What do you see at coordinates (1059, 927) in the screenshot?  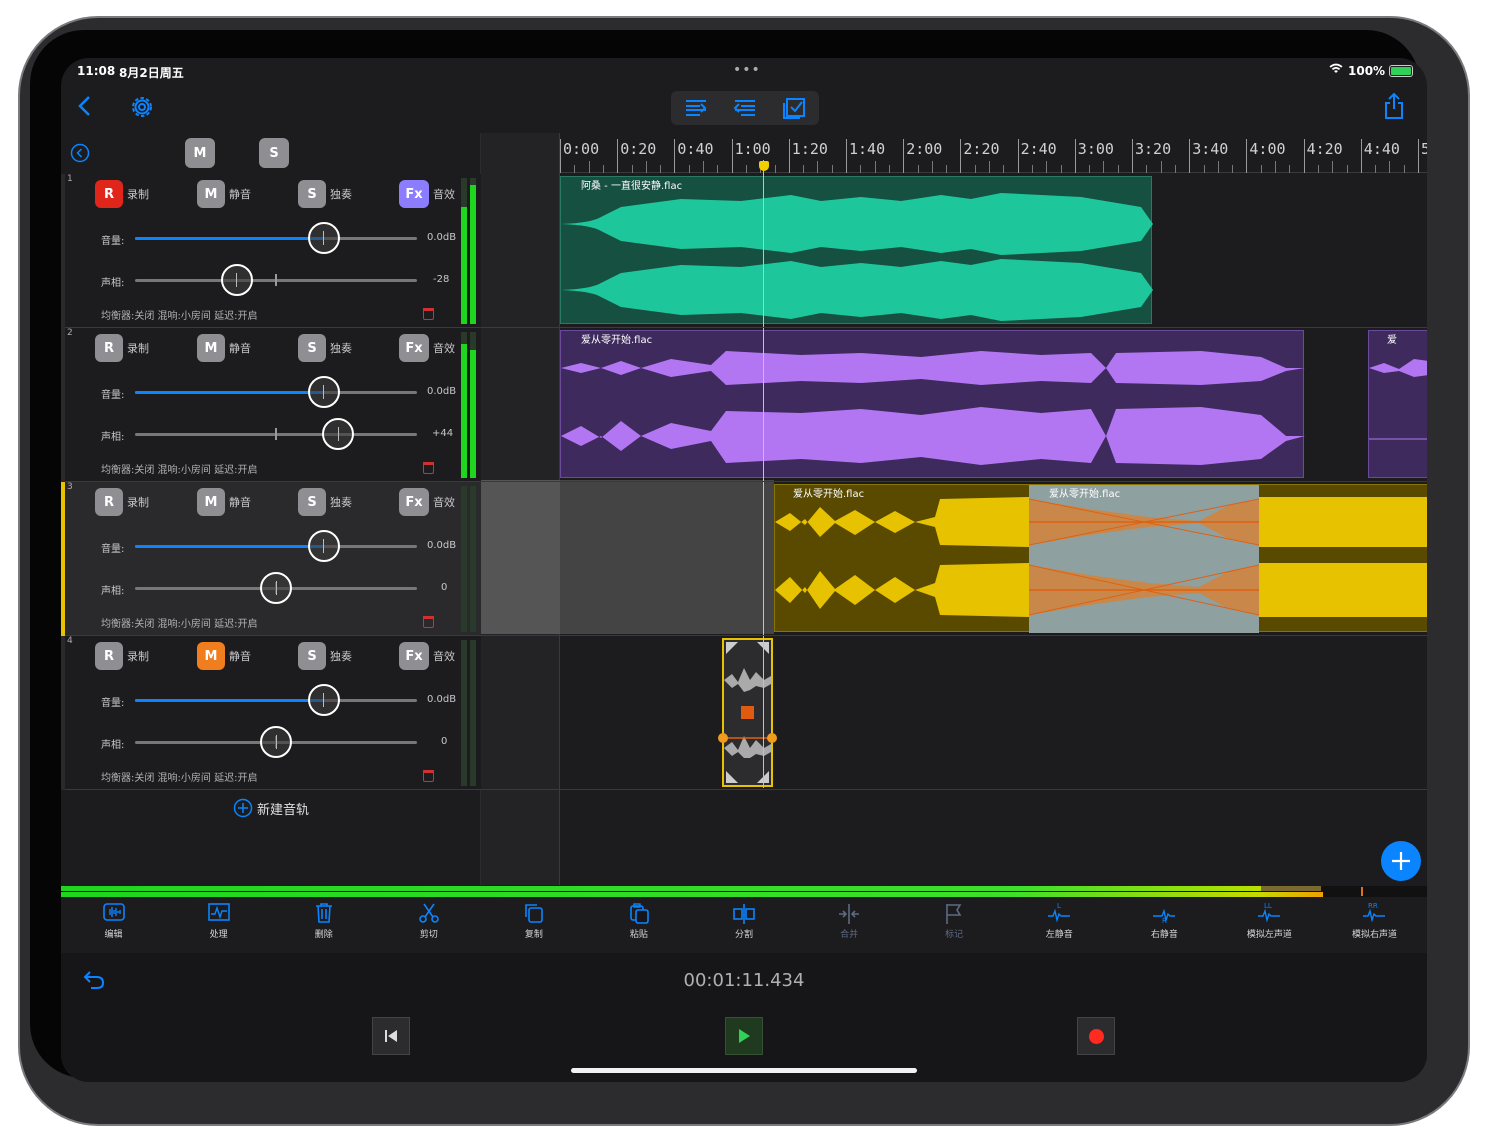 I see `tool-left-mute: L 左静音` at bounding box center [1059, 927].